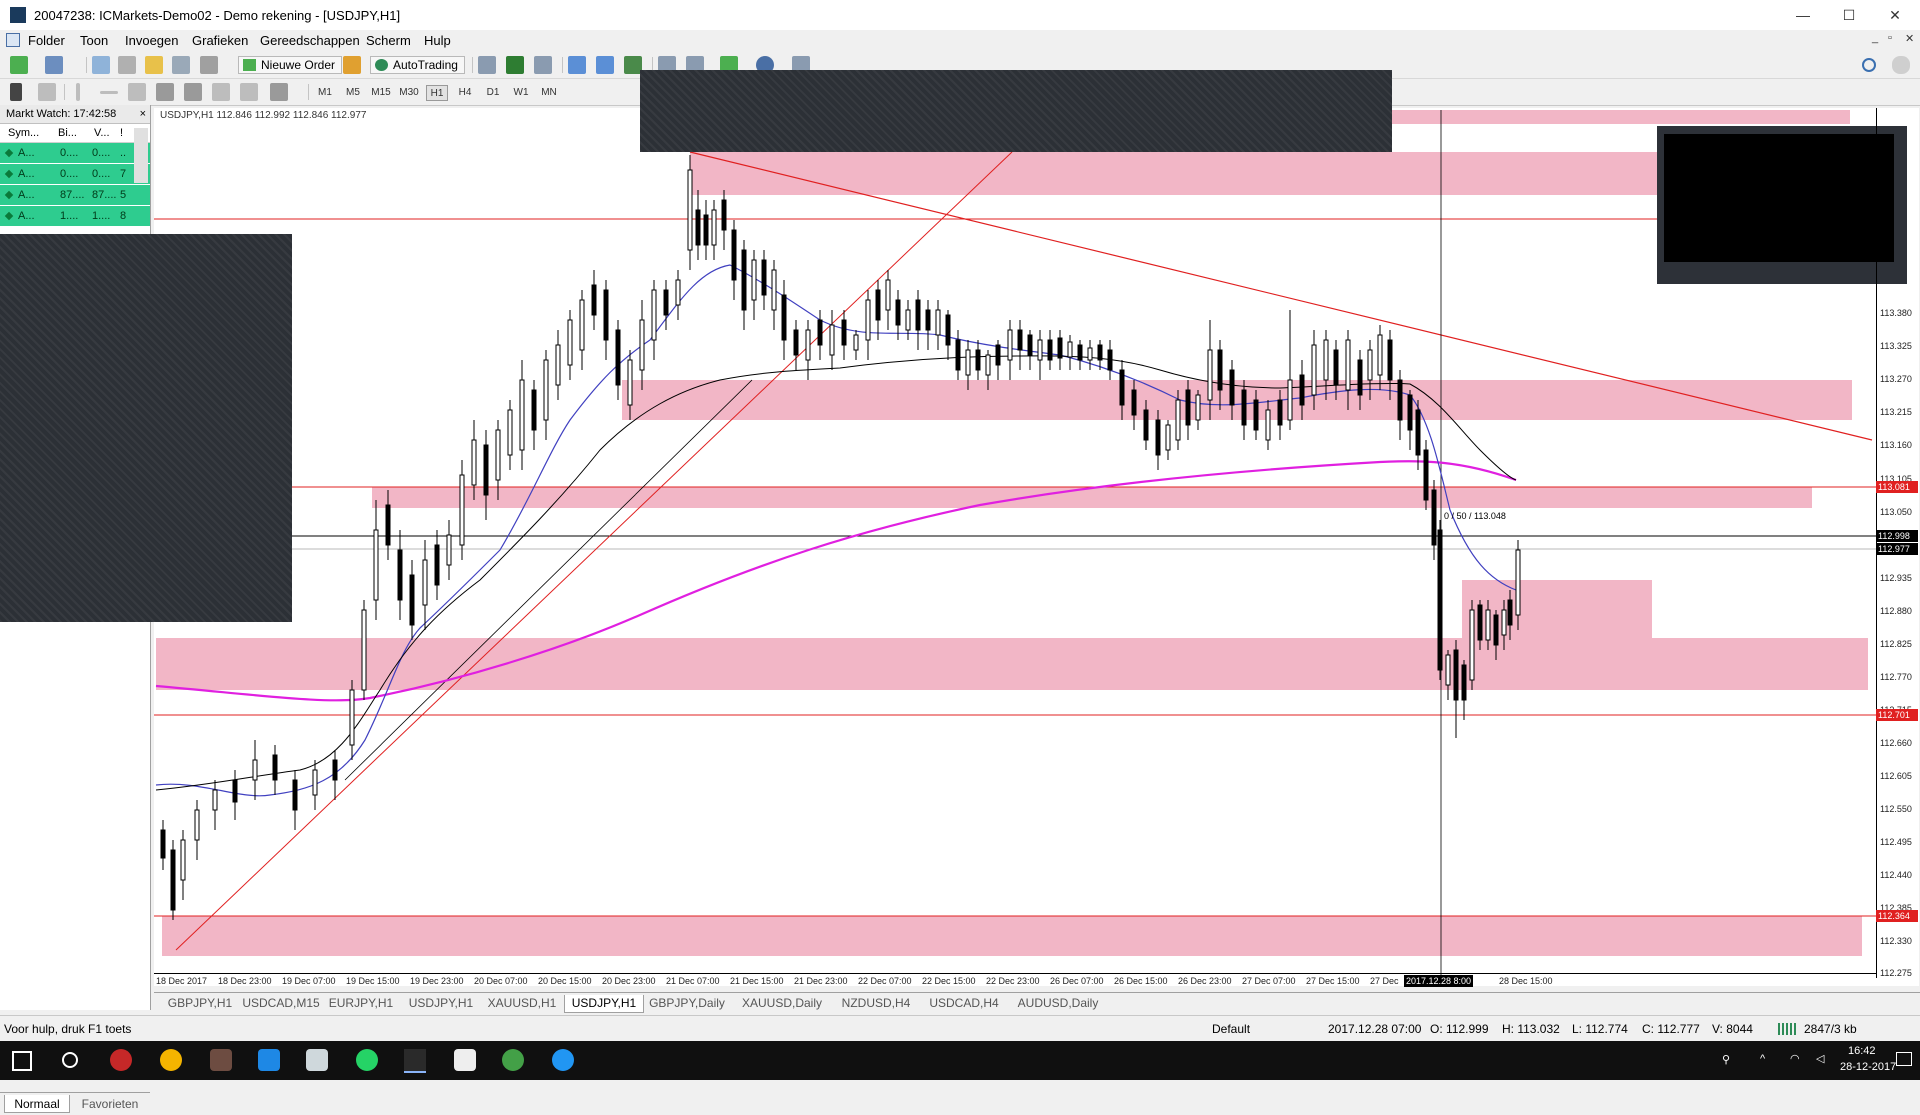 This screenshot has height=1115, width=1920. I want to click on tray-wifi-icon: ◠, so click(1795, 1058).